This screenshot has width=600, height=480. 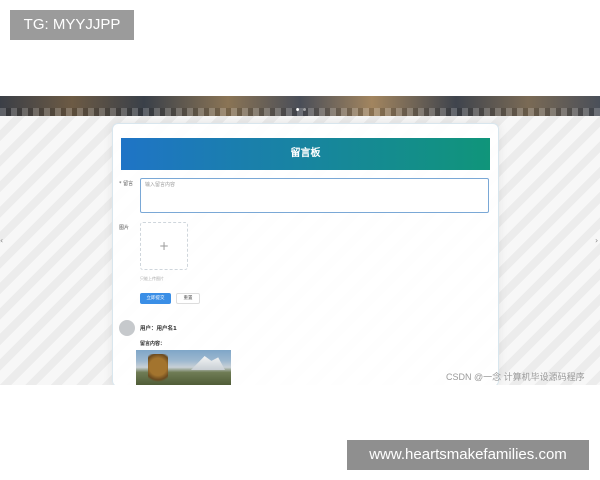 What do you see at coordinates (305, 154) in the screenshot?
I see `page-title: 留言板` at bounding box center [305, 154].